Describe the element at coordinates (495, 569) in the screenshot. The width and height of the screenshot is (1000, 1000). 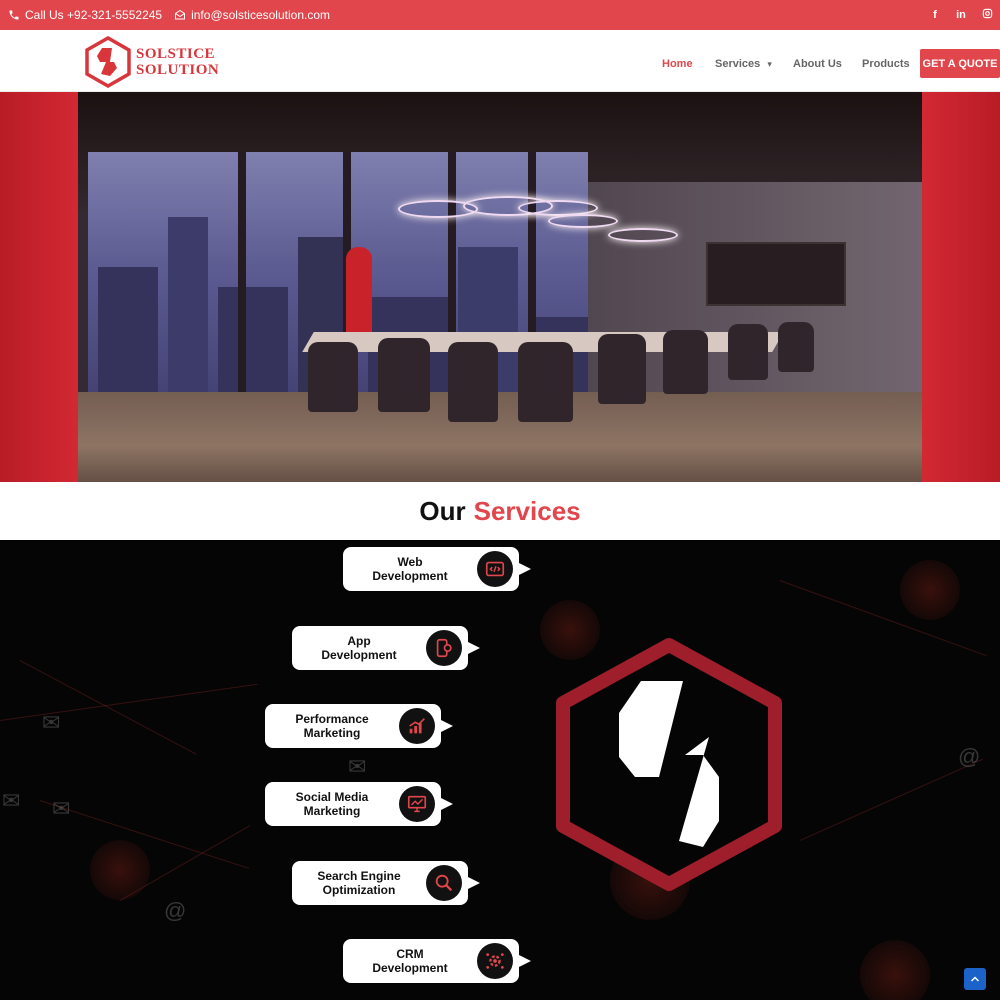
I see `code-window-icon` at that location.